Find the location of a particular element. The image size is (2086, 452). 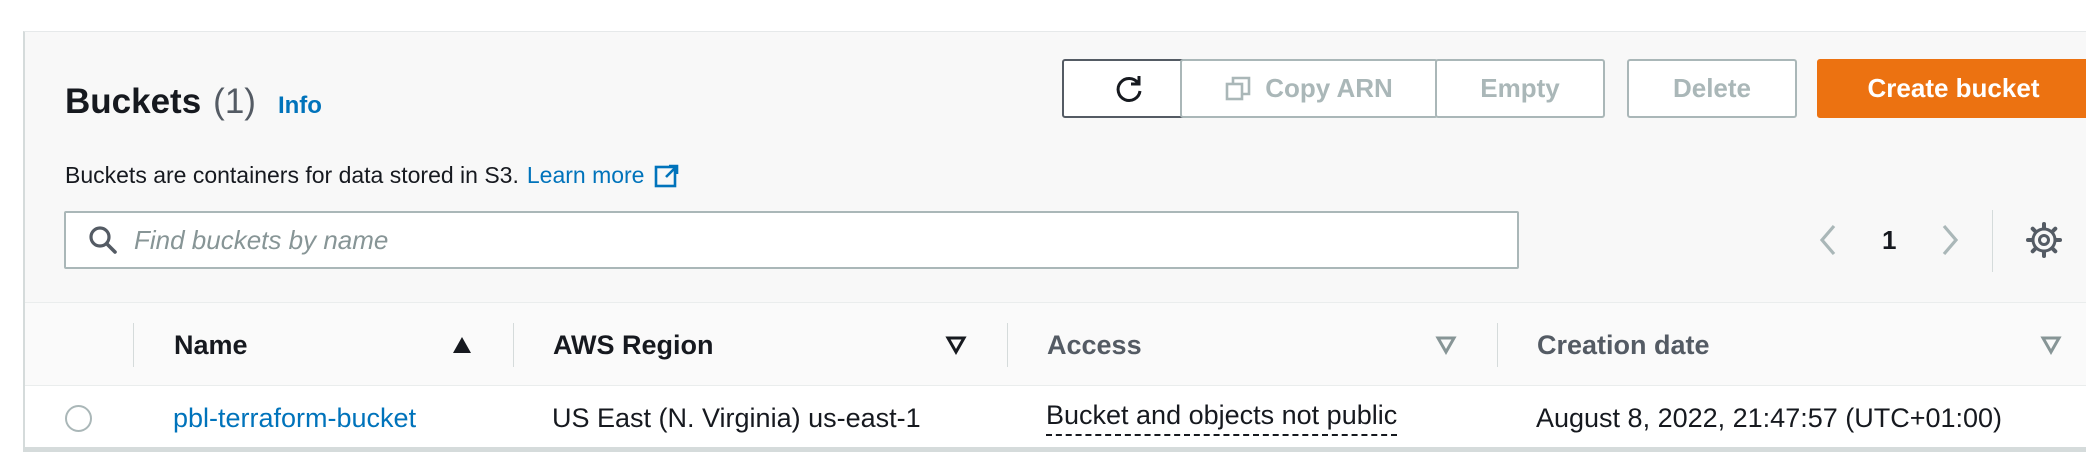

refresh-button is located at coordinates (1129, 88).